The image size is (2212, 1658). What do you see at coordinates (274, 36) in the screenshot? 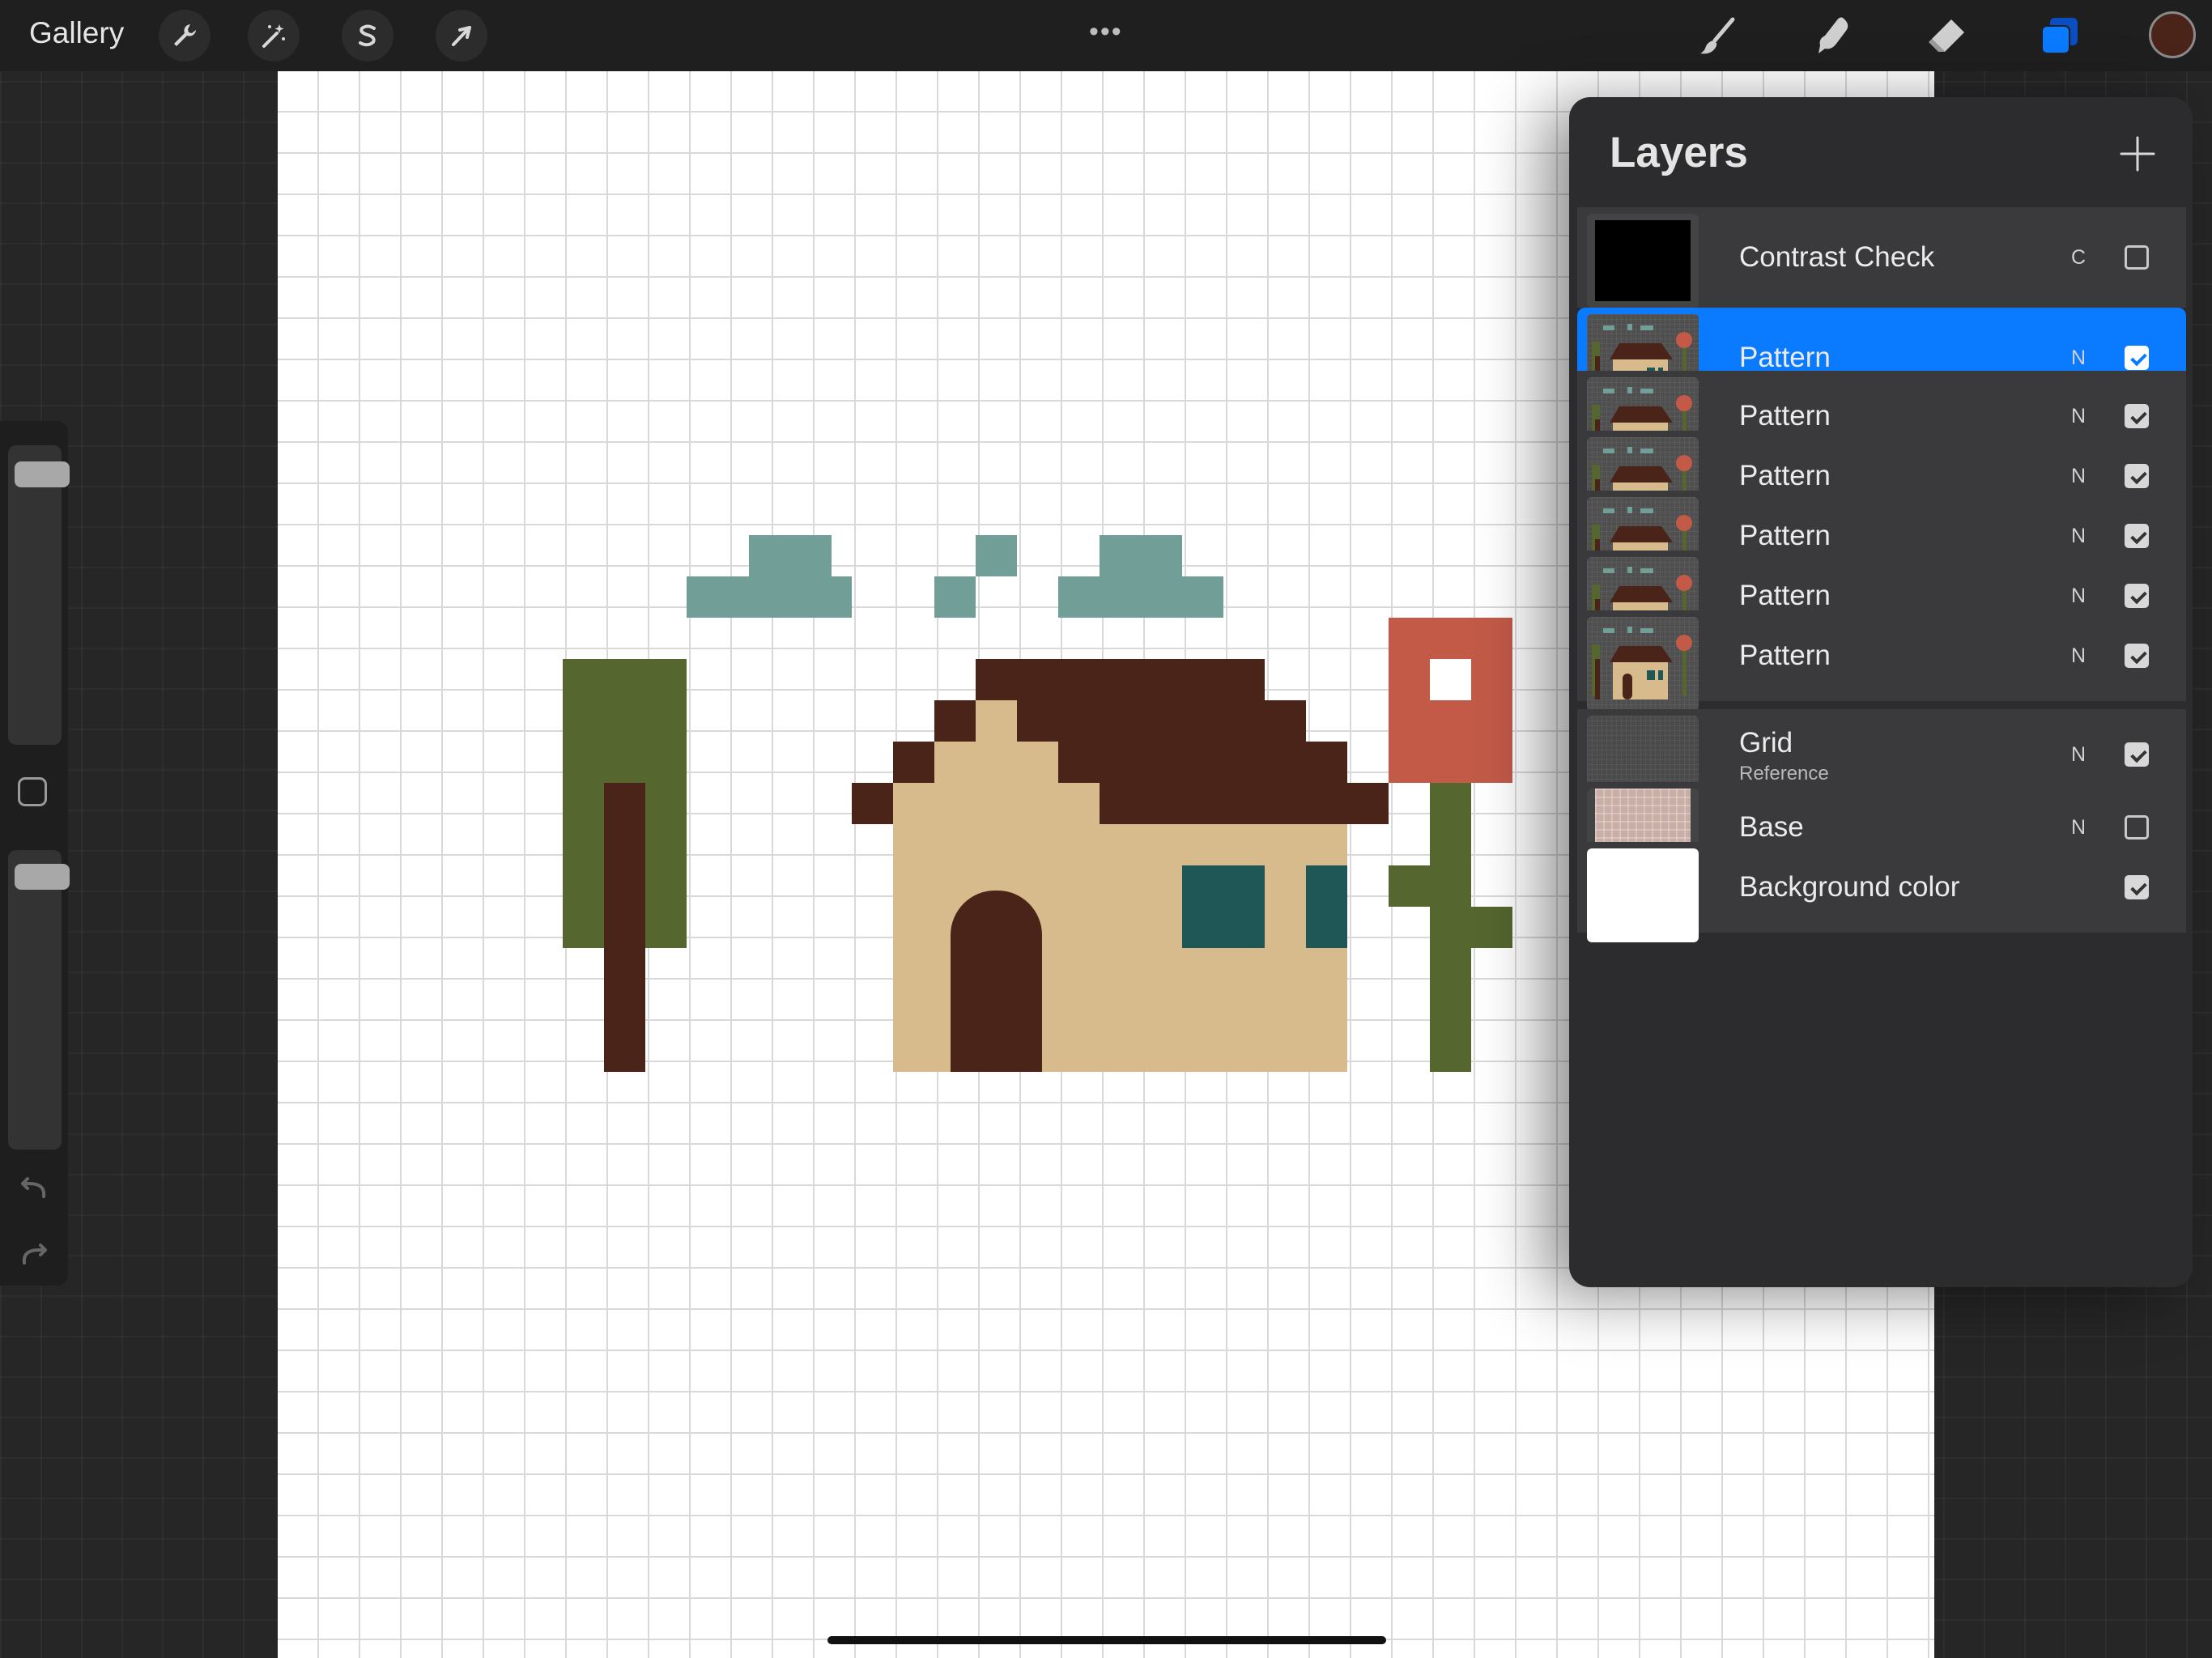
I see `magic-wand-icon` at bounding box center [274, 36].